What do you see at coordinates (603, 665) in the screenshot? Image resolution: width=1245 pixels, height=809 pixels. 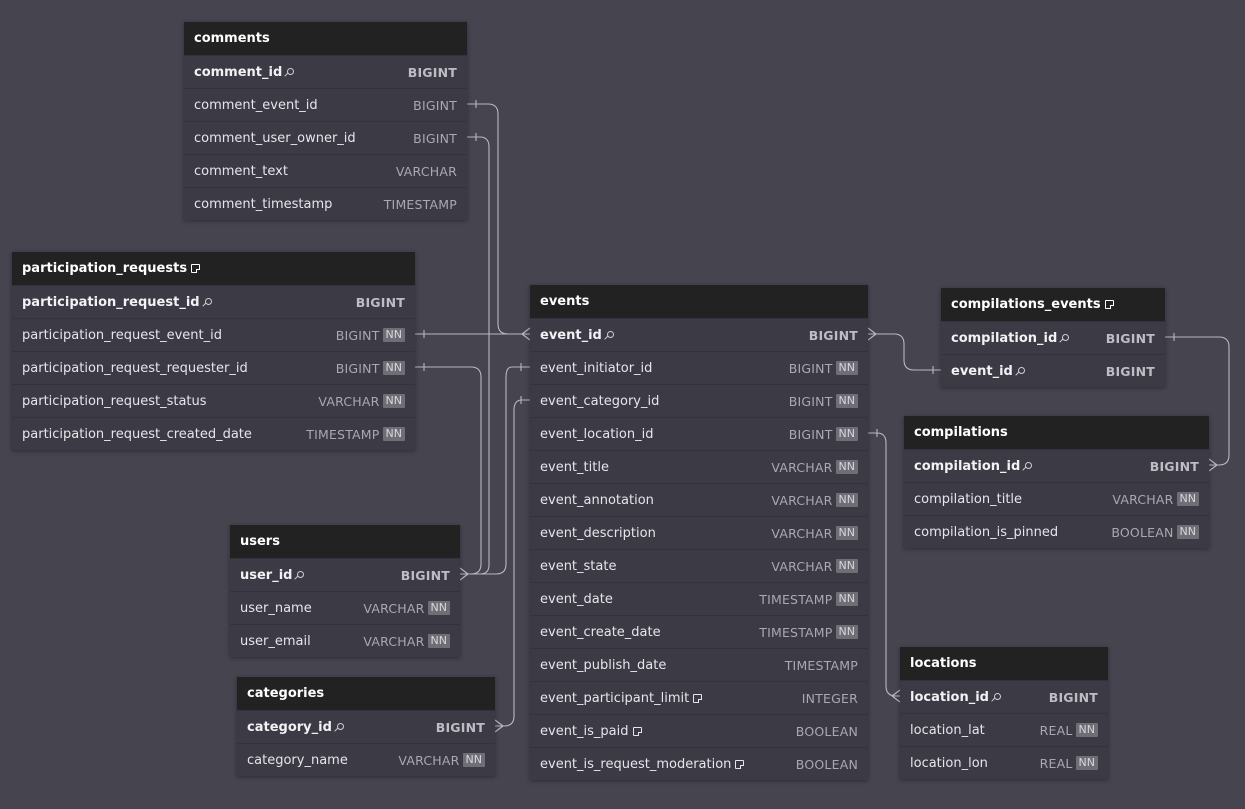 I see `column-name: event_publish_date` at bounding box center [603, 665].